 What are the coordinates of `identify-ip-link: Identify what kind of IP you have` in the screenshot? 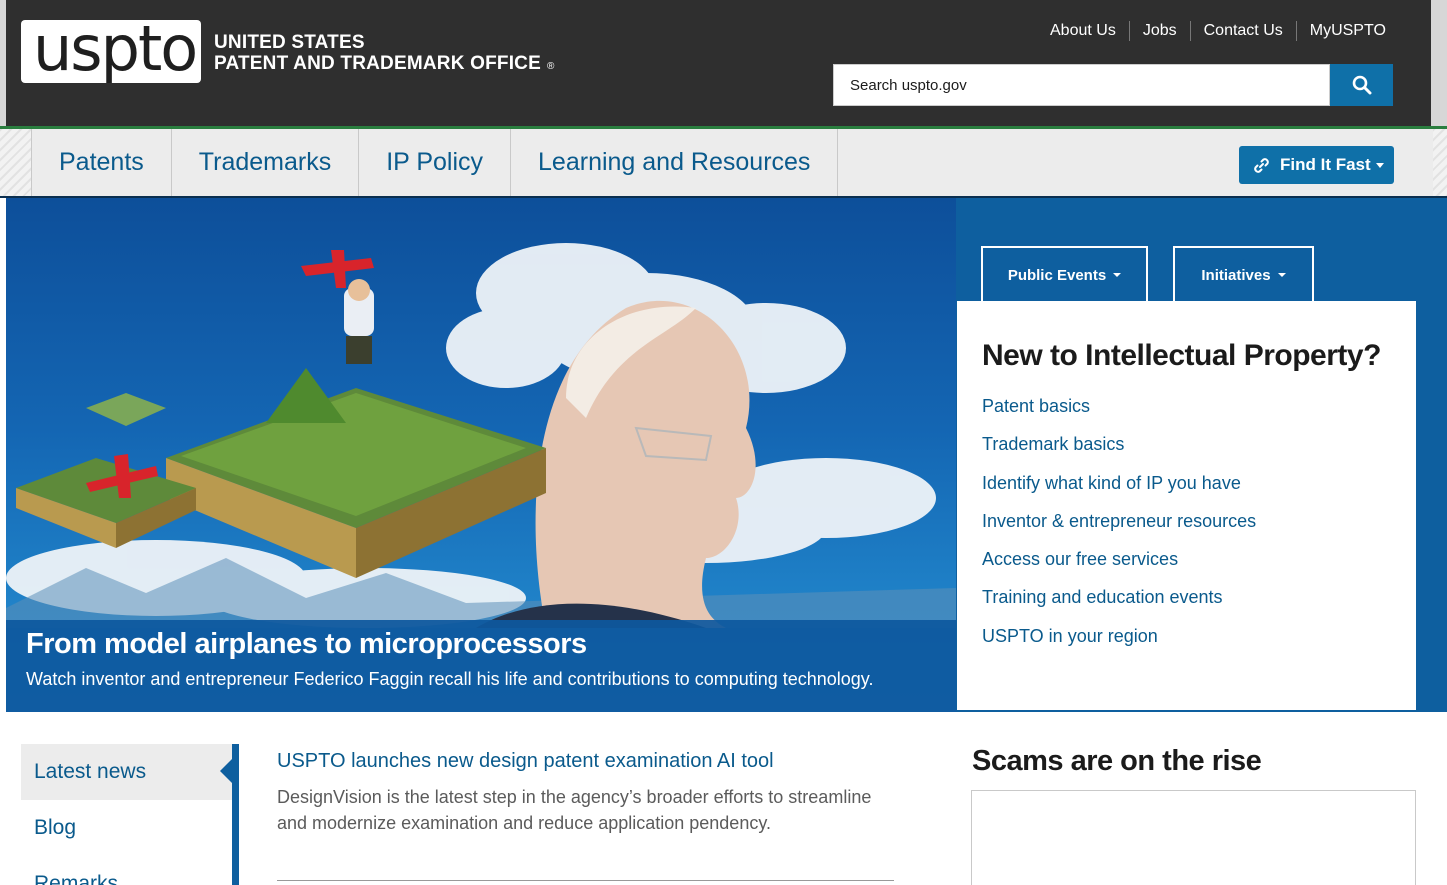 It's located at (1119, 492).